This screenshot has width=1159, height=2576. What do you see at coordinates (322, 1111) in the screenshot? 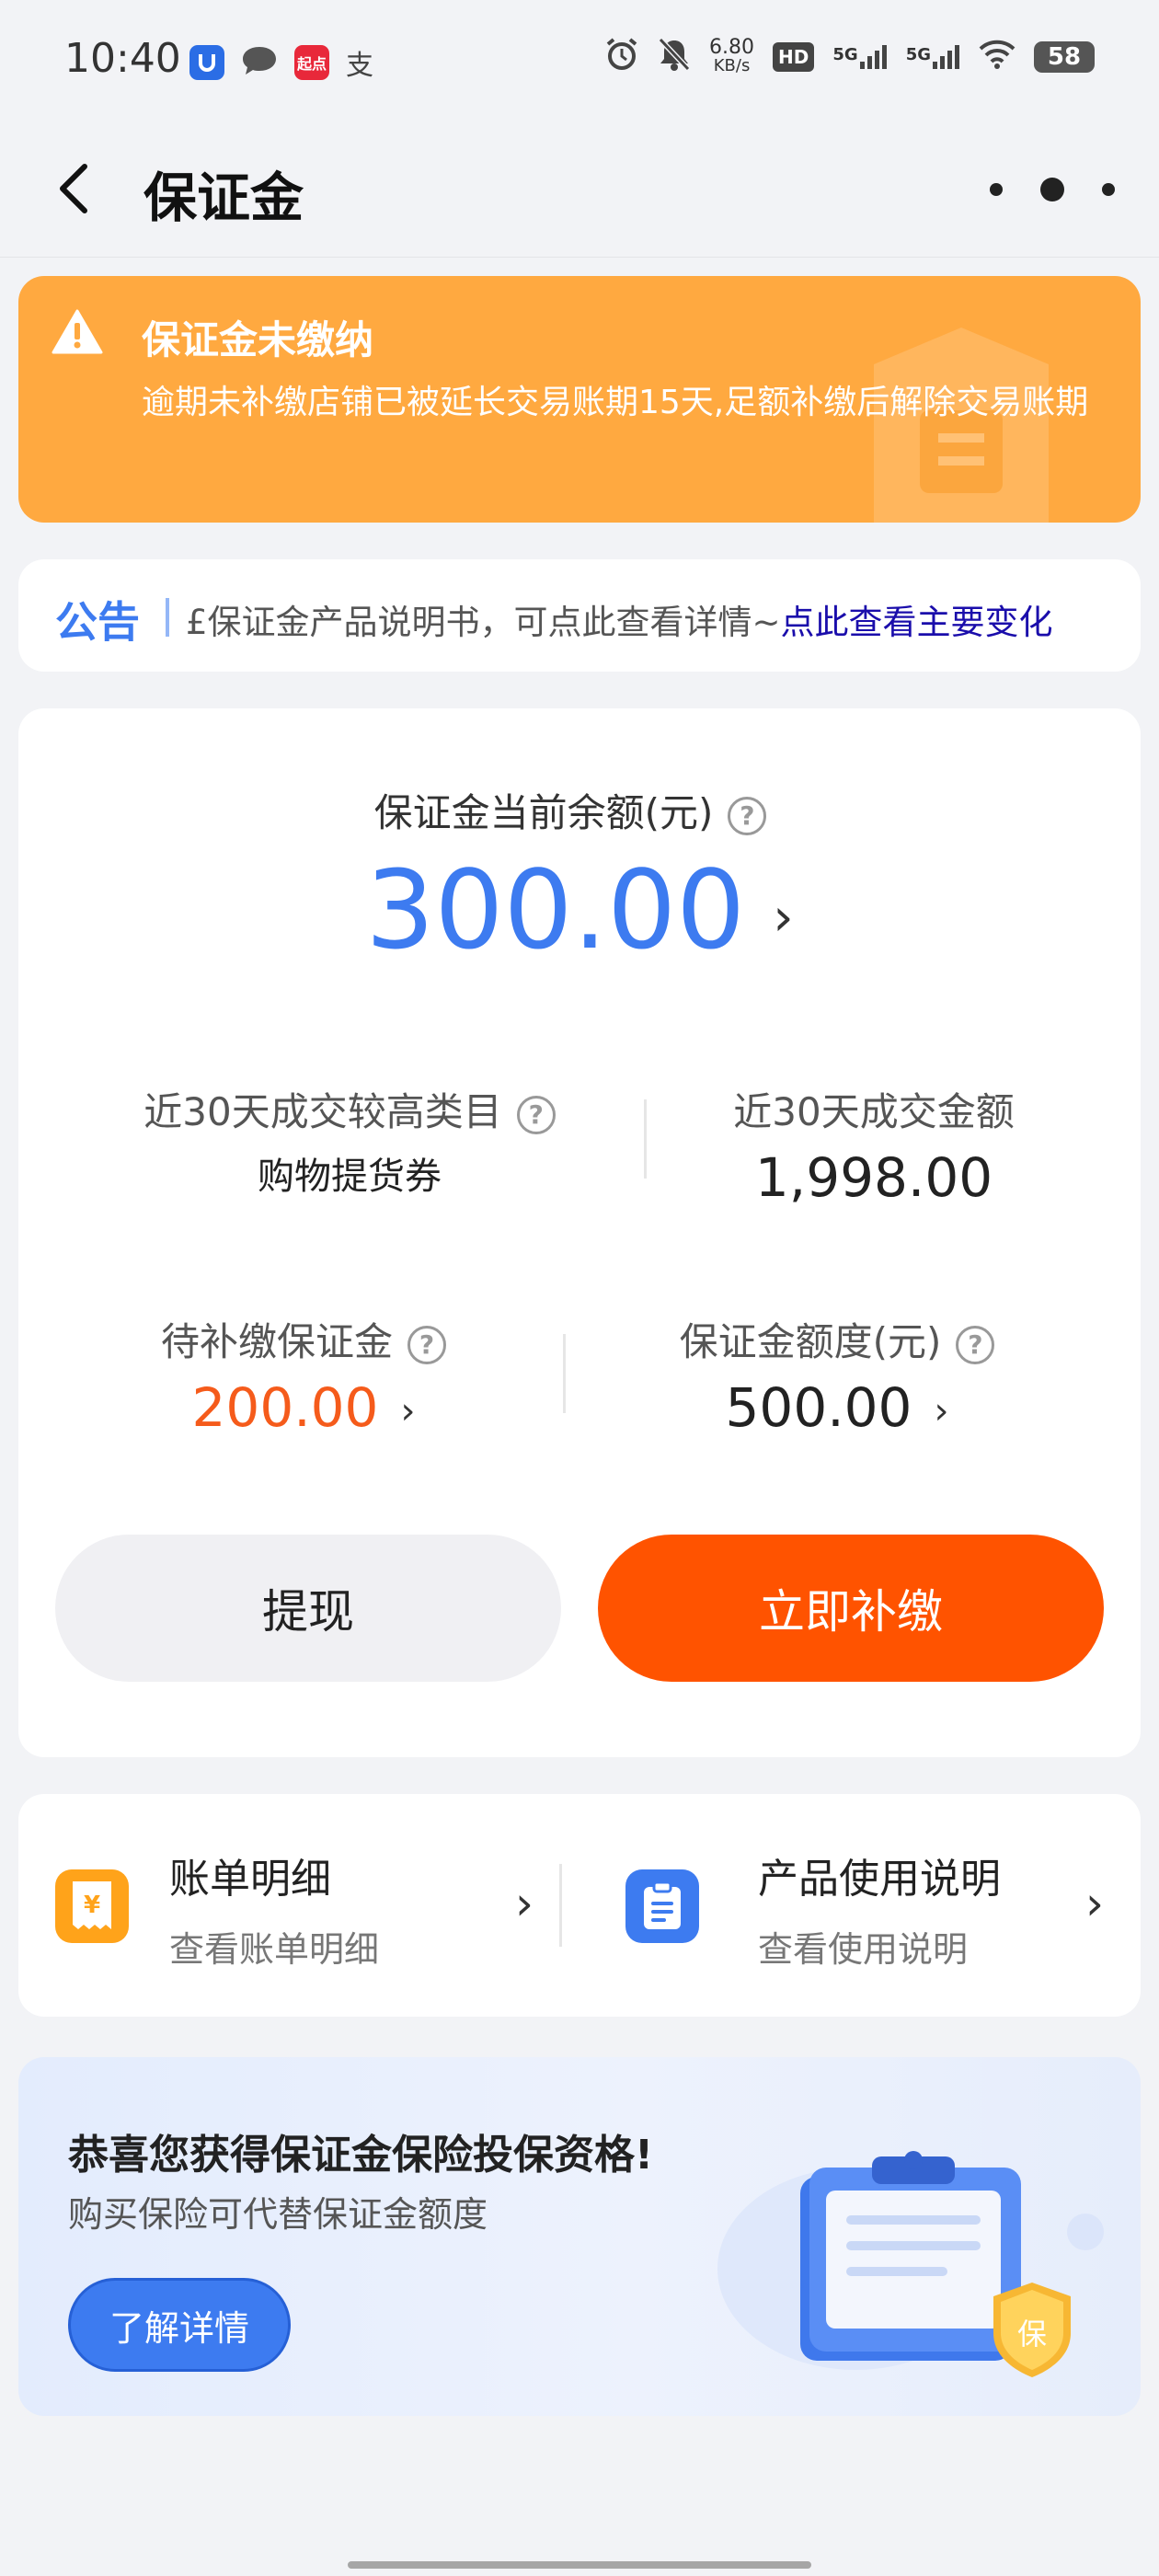
I see `top-category-label: 近30天成交较高类目` at bounding box center [322, 1111].